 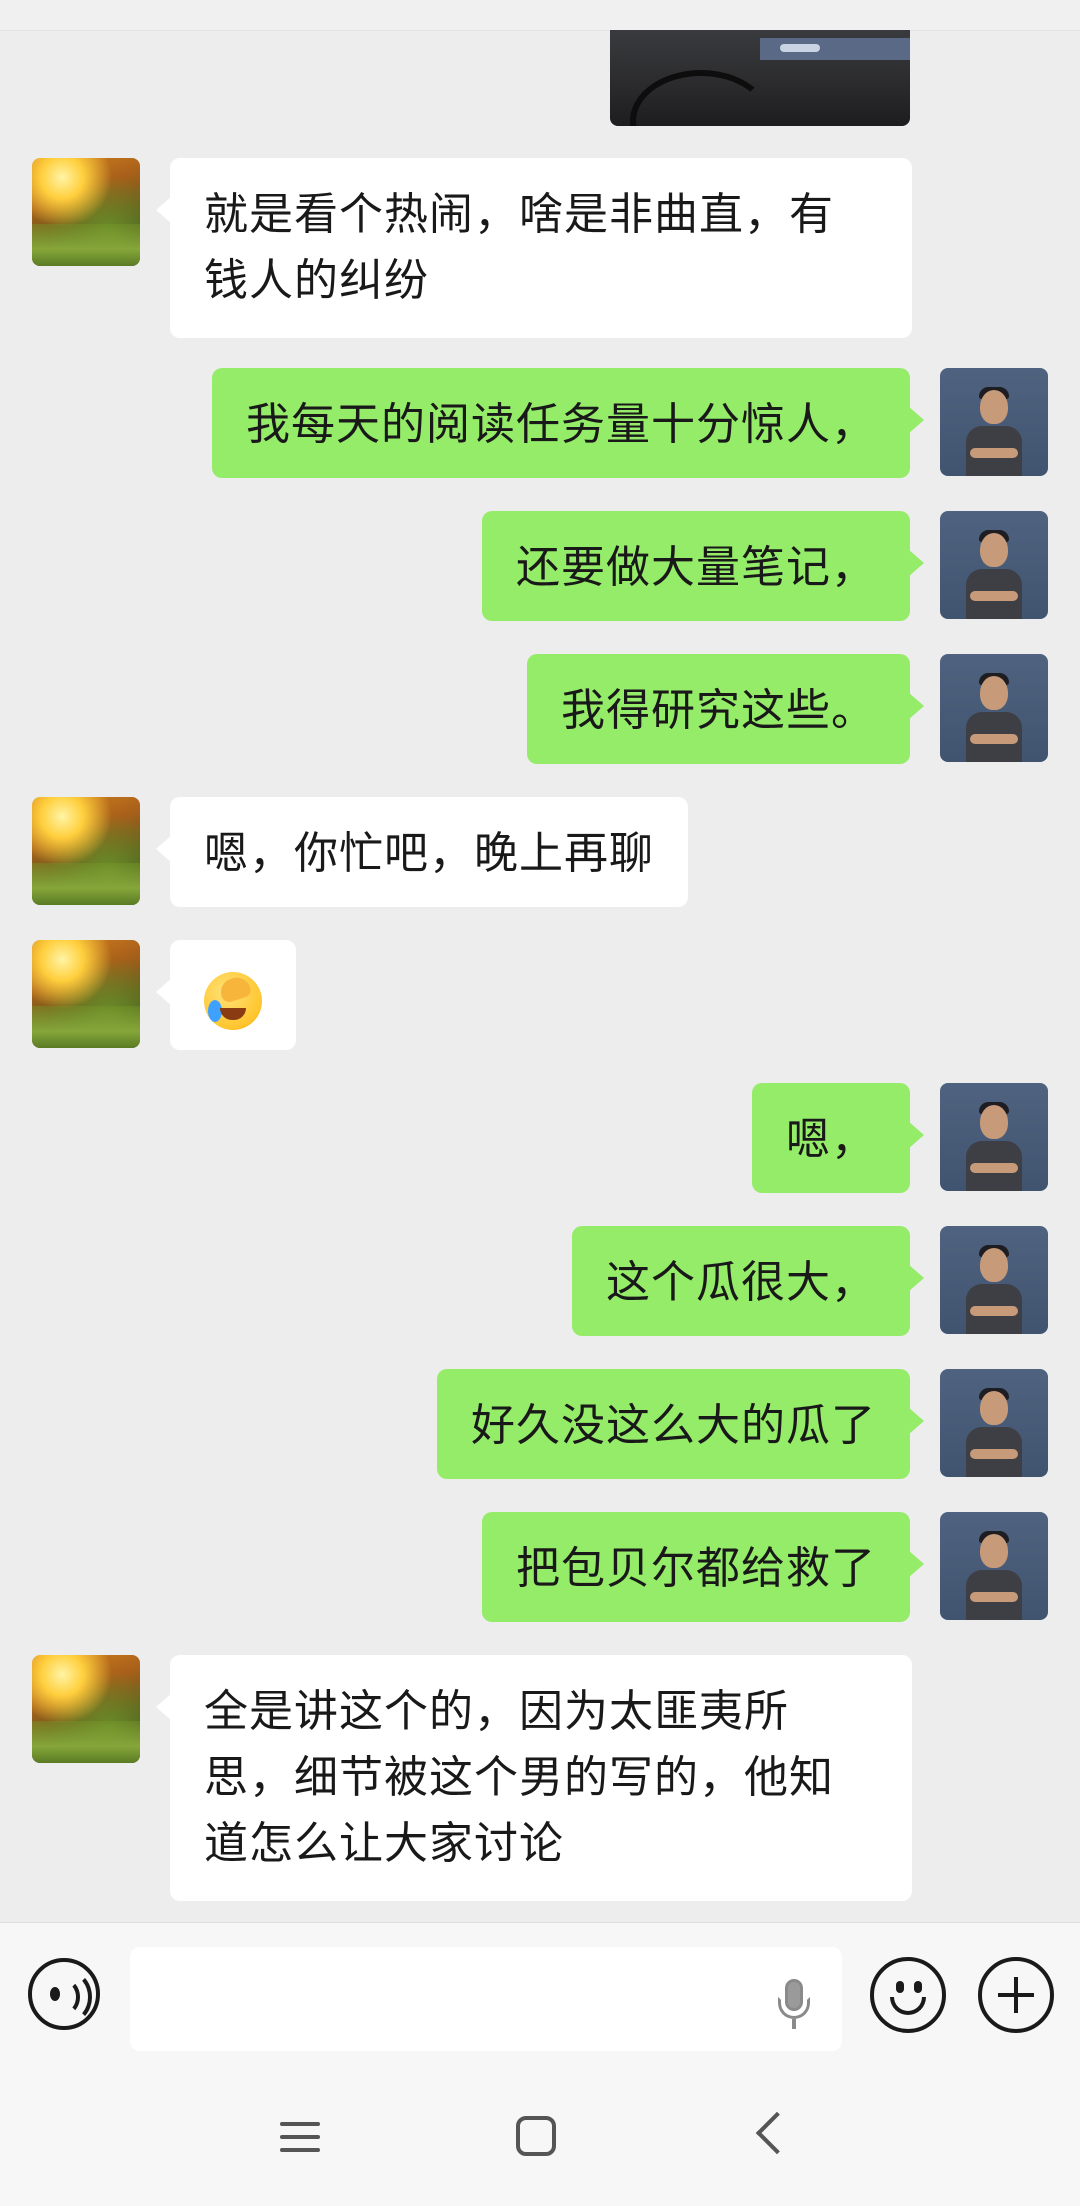 What do you see at coordinates (300, 2137) in the screenshot?
I see `menu-icon` at bounding box center [300, 2137].